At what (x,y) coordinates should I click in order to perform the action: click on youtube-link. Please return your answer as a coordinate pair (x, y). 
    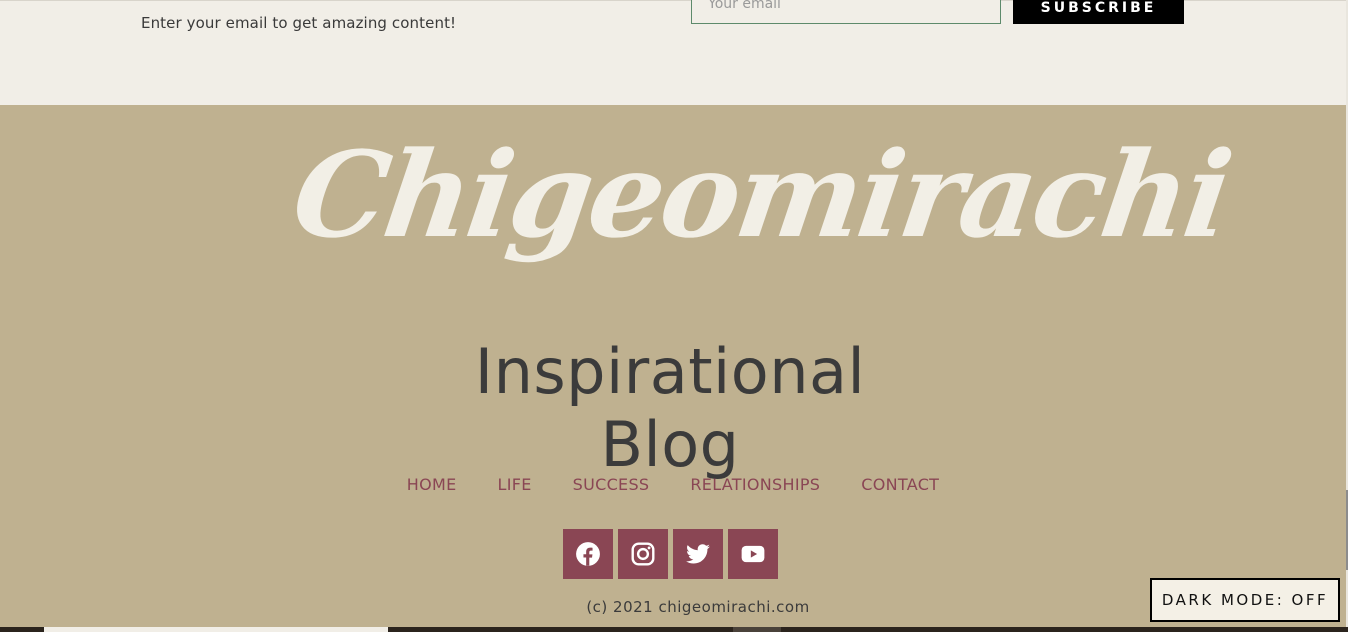
    Looking at the image, I should click on (753, 554).